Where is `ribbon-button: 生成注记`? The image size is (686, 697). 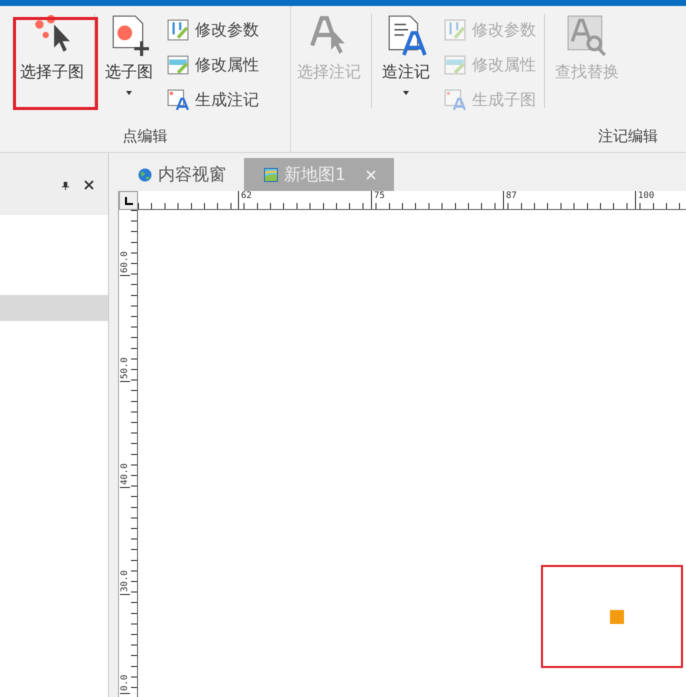 ribbon-button: 生成注记 is located at coordinates (213, 100).